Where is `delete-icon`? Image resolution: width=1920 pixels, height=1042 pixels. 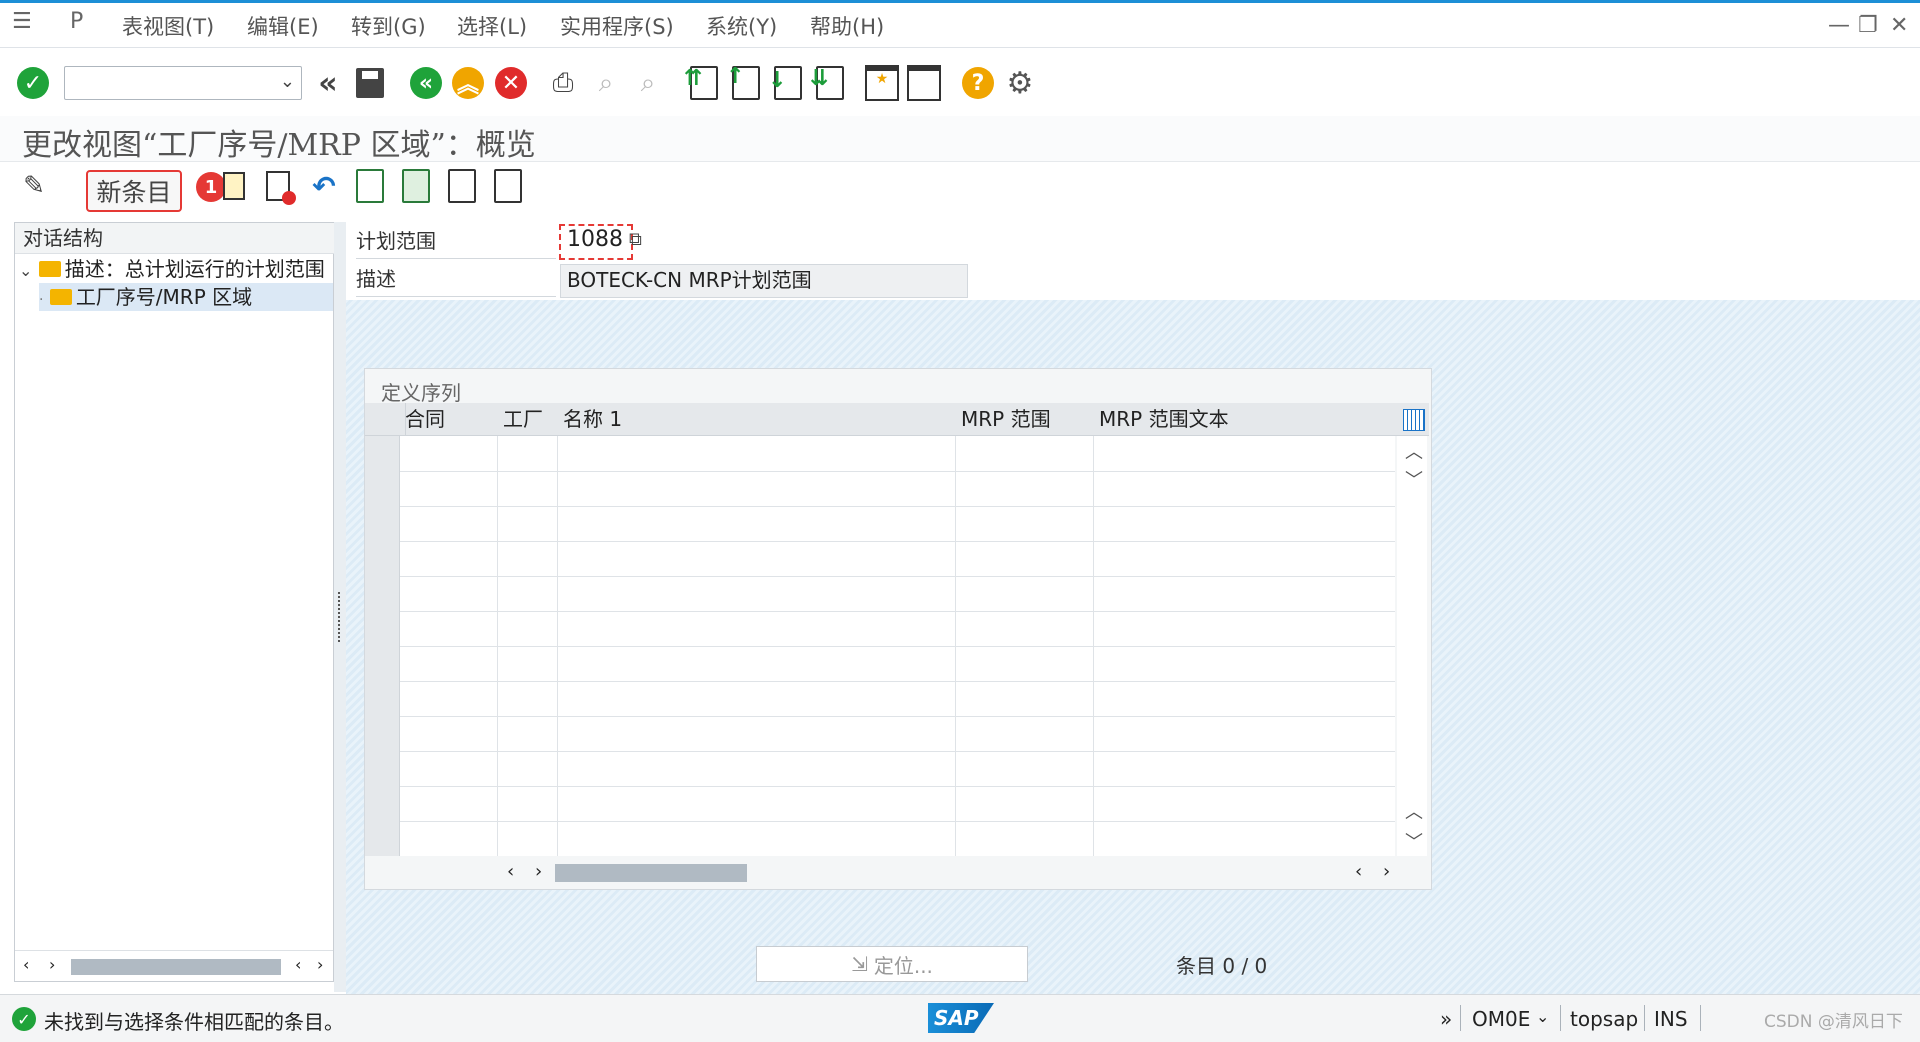 delete-icon is located at coordinates (278, 186).